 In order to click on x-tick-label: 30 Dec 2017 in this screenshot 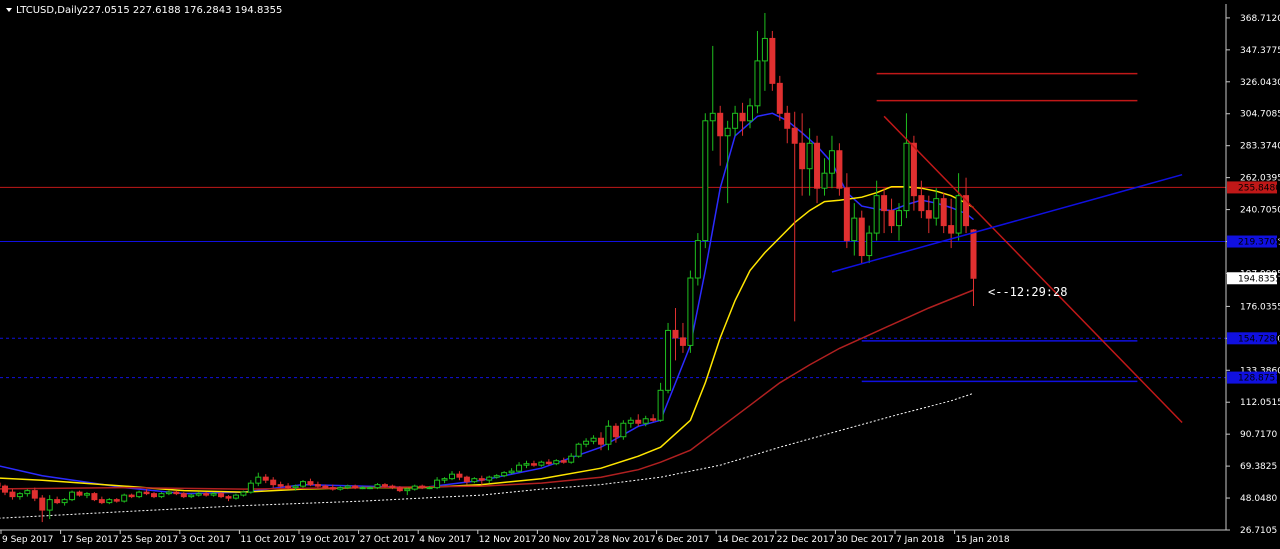, I will do `click(865, 540)`.